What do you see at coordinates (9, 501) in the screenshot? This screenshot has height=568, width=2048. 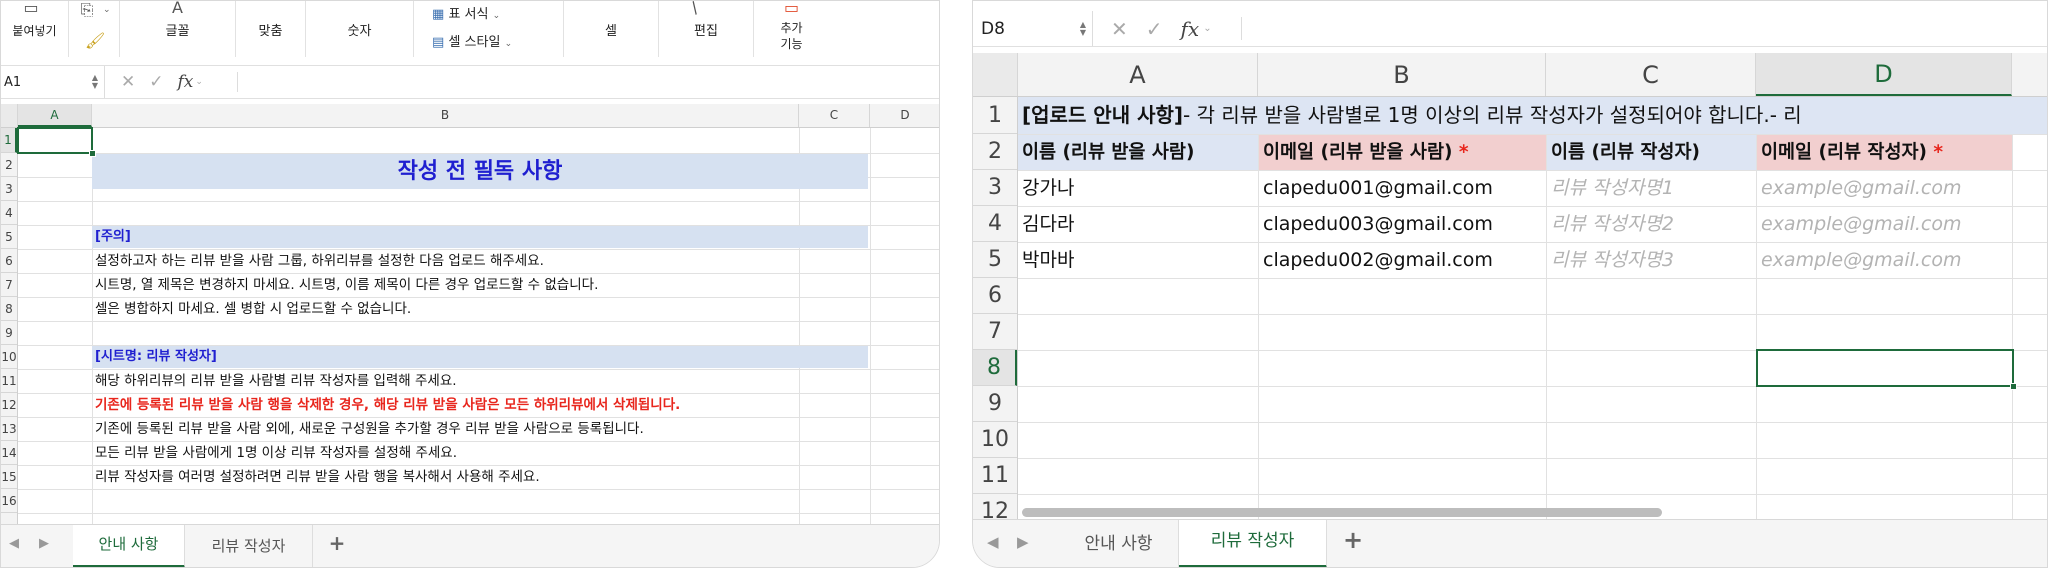 I see `row-header: 16` at bounding box center [9, 501].